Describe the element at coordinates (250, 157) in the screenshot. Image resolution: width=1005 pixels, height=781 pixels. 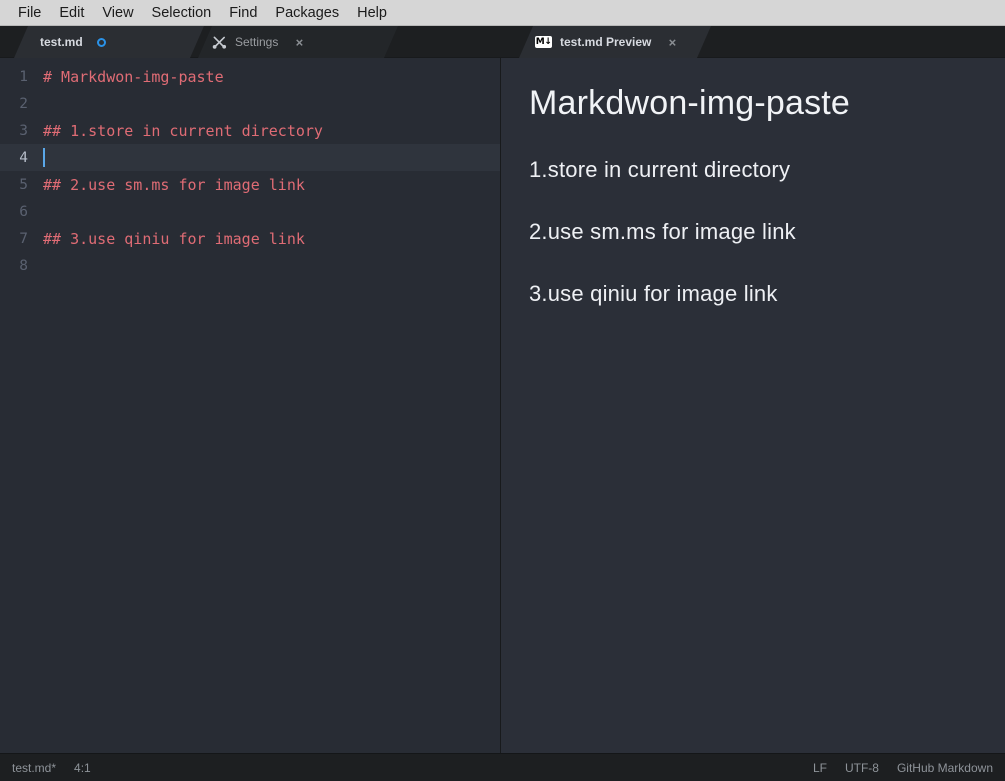
I see `code-line-active: 4` at that location.